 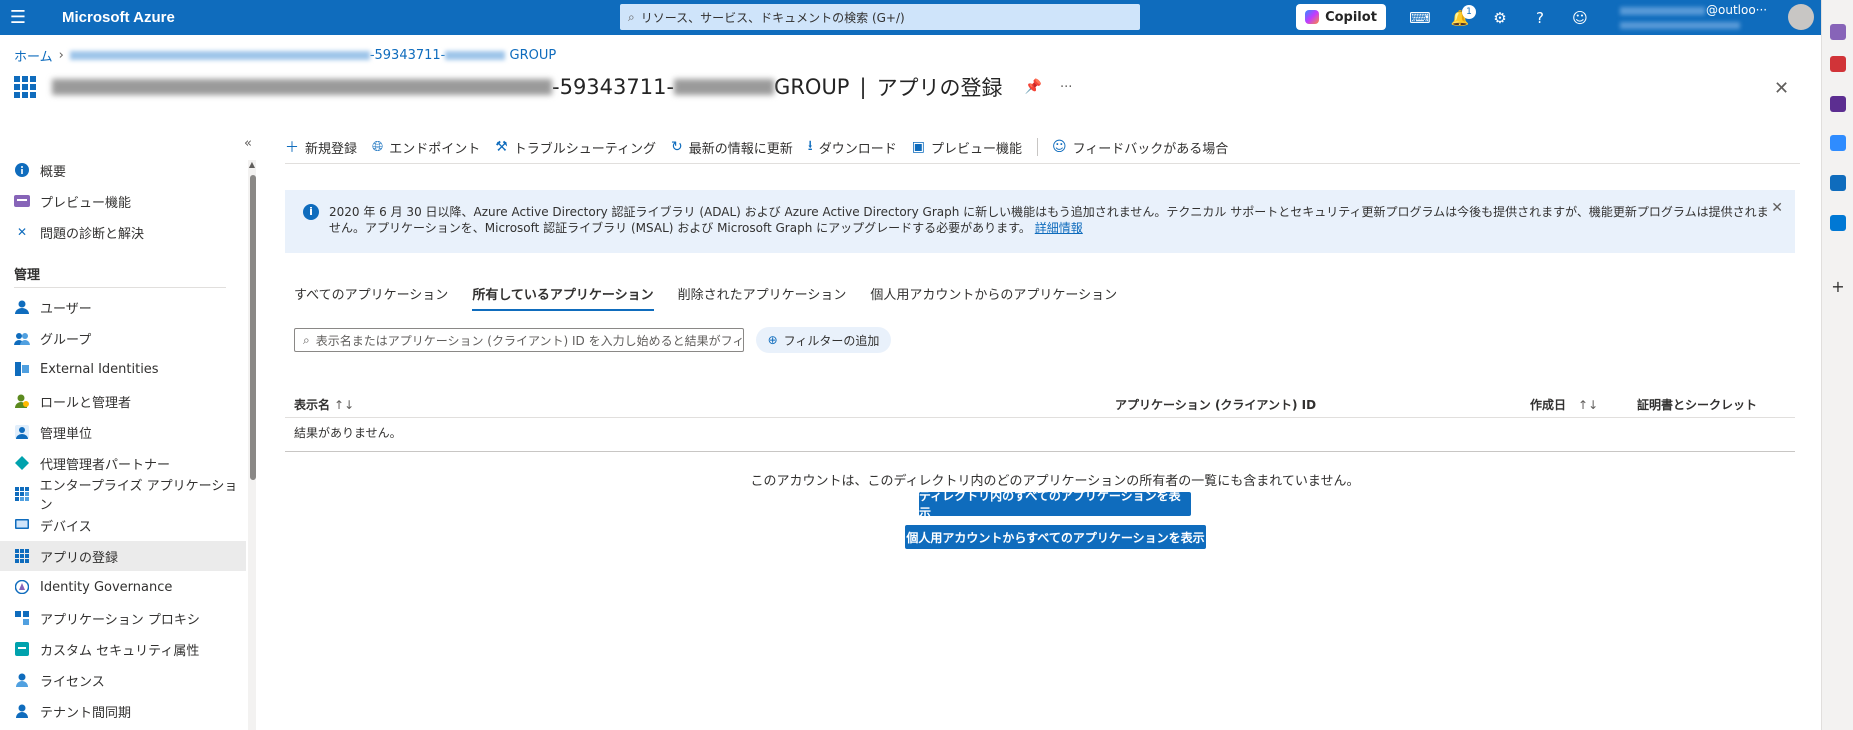 I want to click on toolbox-icon, so click(x=1838, y=64).